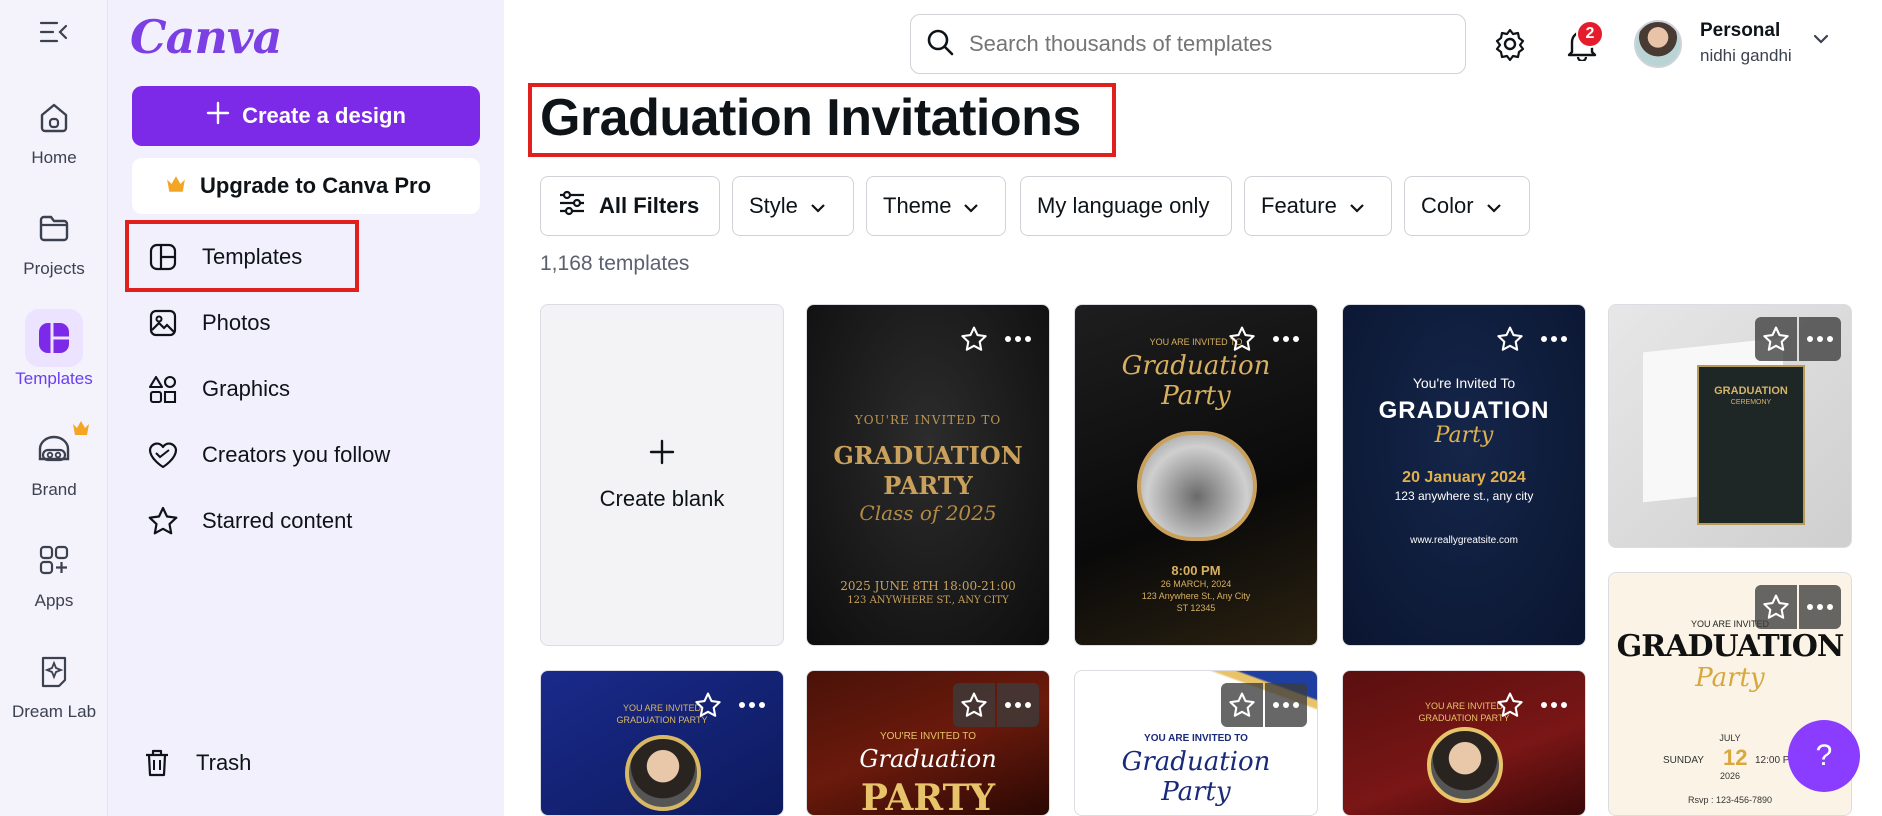 This screenshot has width=1882, height=816. I want to click on nav-item-creators: Creators you follow, so click(302, 455).